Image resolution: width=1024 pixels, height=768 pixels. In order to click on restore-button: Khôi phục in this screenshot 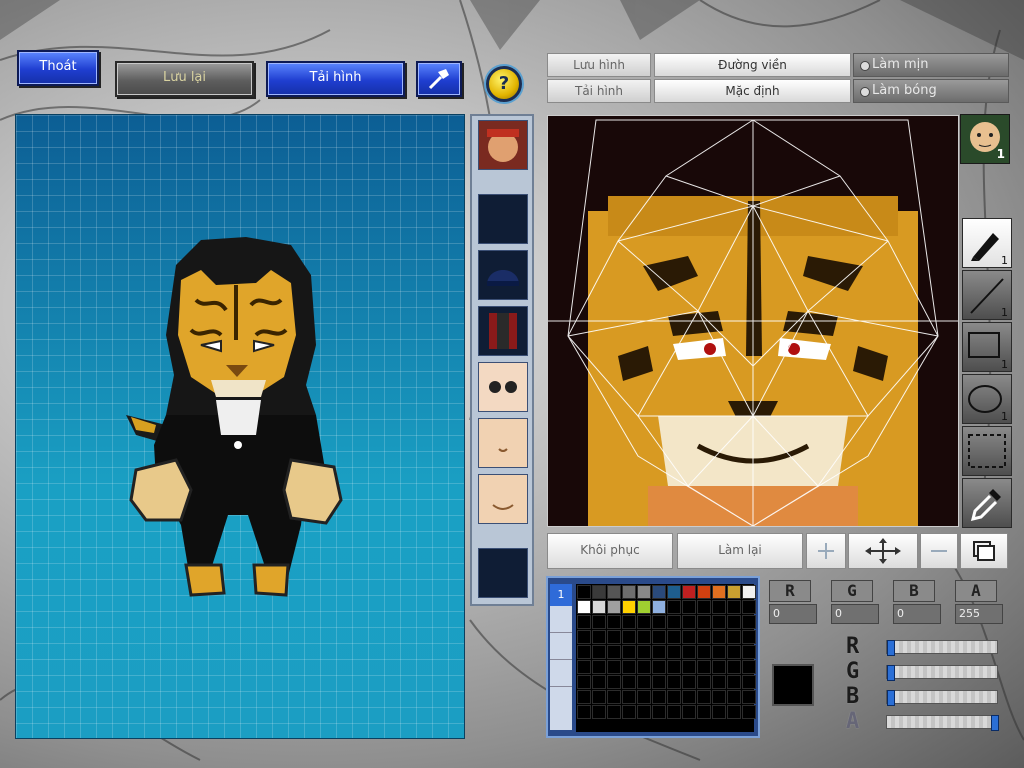, I will do `click(610, 551)`.